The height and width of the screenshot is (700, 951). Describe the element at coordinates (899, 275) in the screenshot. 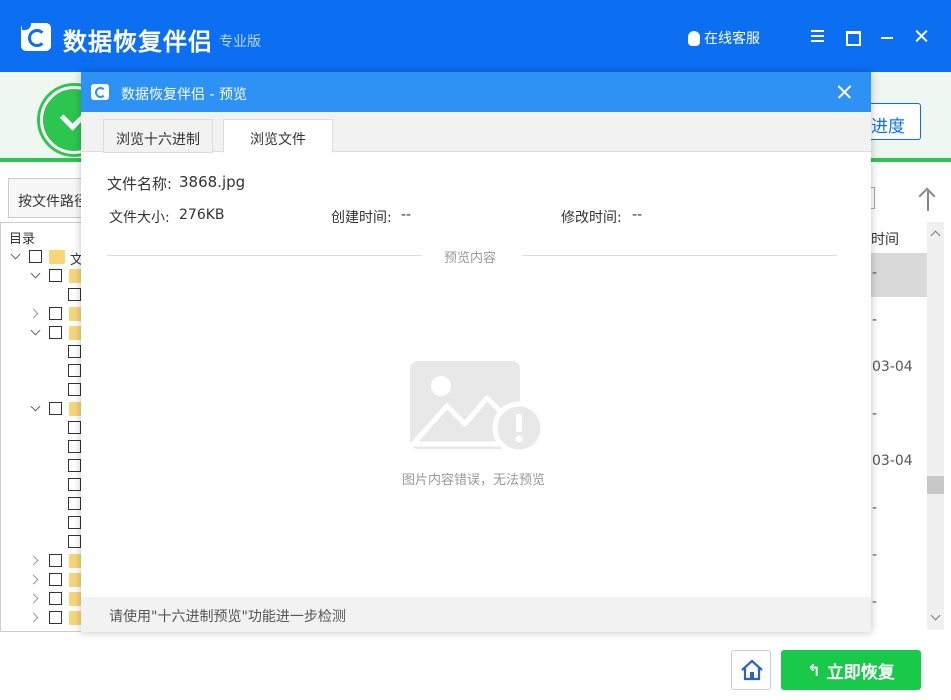

I see `selected-row` at that location.